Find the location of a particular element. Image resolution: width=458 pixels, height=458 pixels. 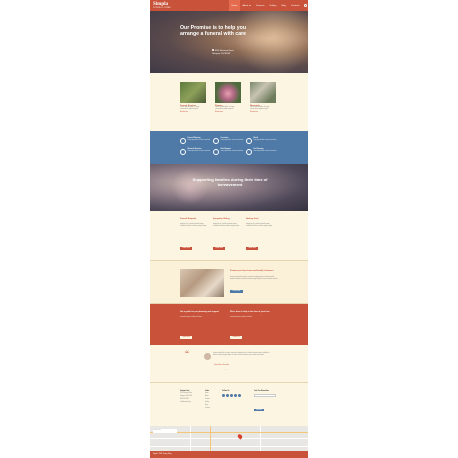

info-column-title: Funeral Etiquette is located at coordinates (188, 219).